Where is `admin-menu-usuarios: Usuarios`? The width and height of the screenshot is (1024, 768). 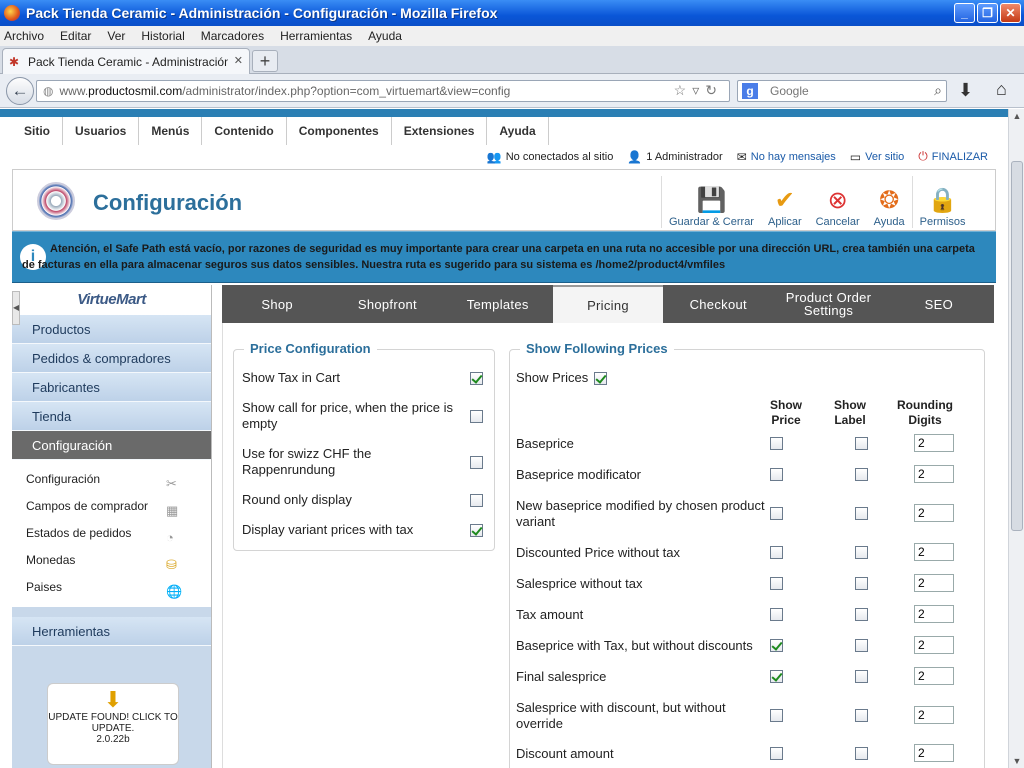
admin-menu-usuarios: Usuarios is located at coordinates (101, 131).